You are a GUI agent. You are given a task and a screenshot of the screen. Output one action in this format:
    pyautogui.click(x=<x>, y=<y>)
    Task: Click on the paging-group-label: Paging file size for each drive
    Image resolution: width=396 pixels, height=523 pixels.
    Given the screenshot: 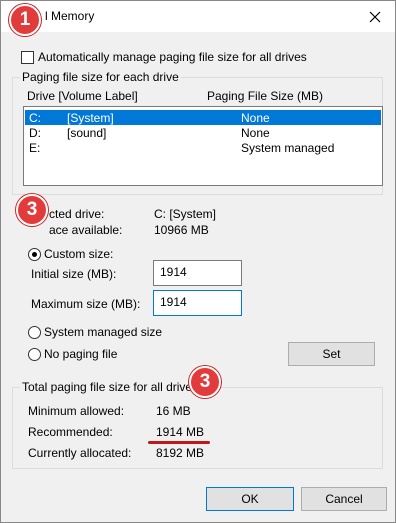 What is the action you would take?
    pyautogui.click(x=100, y=77)
    